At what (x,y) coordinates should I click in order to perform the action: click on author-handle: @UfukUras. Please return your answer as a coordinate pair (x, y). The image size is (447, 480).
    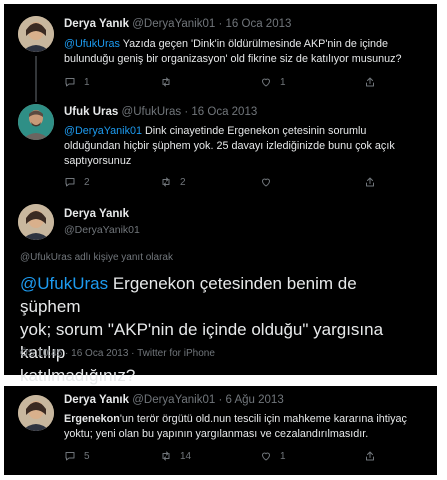
    Looking at the image, I should click on (152, 112).